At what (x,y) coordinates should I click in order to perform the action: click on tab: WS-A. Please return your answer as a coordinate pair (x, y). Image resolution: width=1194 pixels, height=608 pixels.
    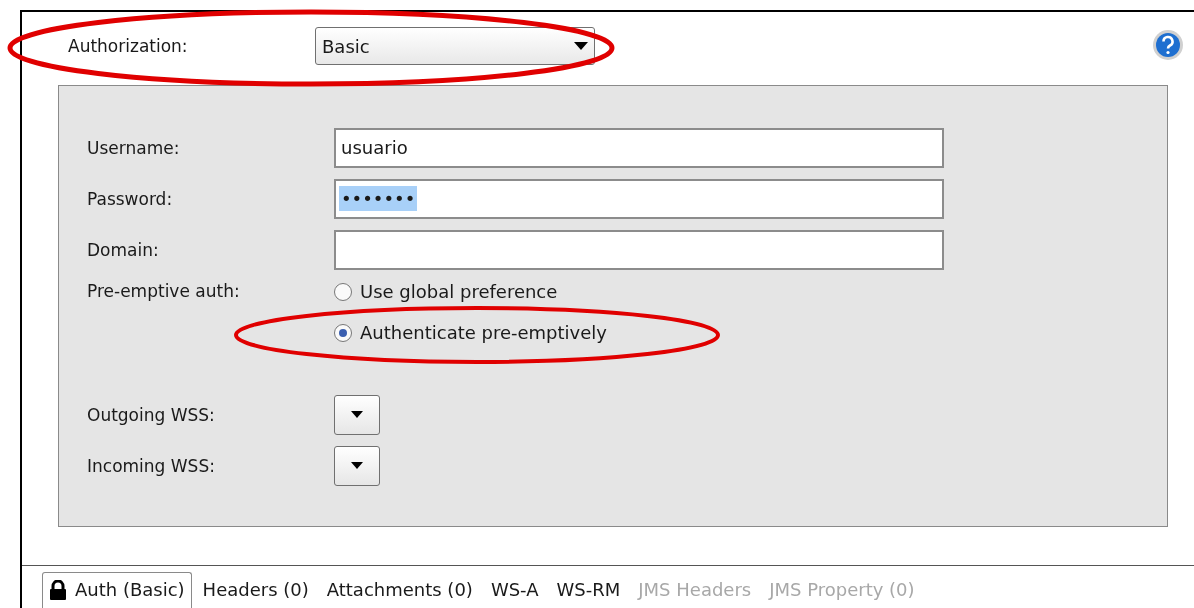
    Looking at the image, I should click on (514, 590).